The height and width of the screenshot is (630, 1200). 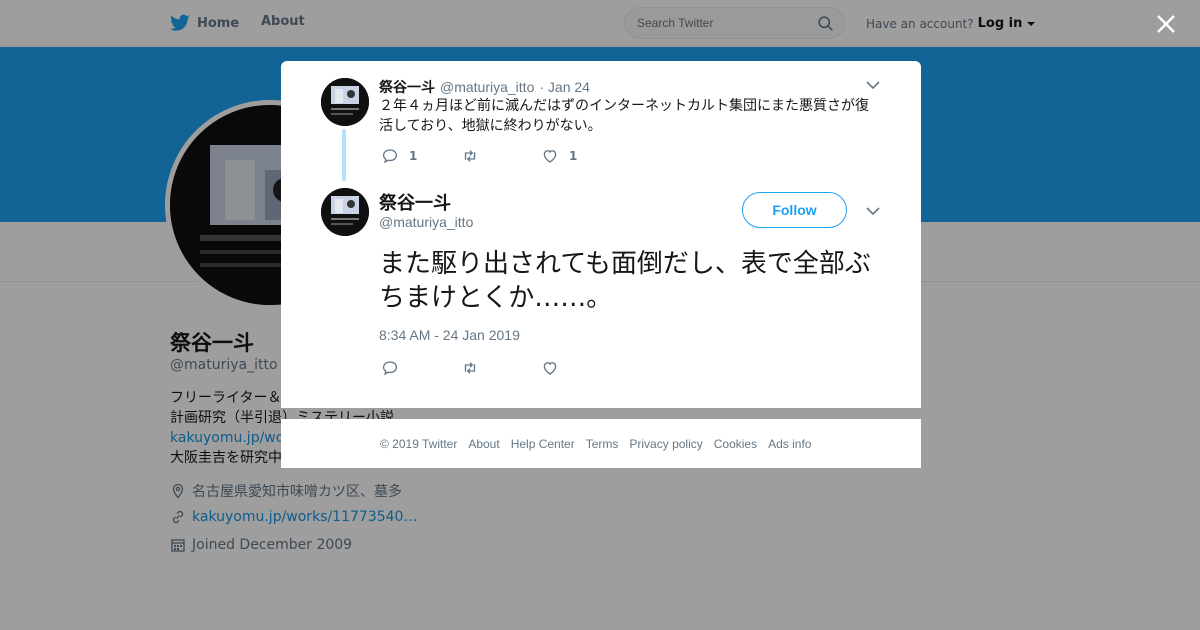 What do you see at coordinates (573, 156) in the screenshot?
I see `like-count: 1` at bounding box center [573, 156].